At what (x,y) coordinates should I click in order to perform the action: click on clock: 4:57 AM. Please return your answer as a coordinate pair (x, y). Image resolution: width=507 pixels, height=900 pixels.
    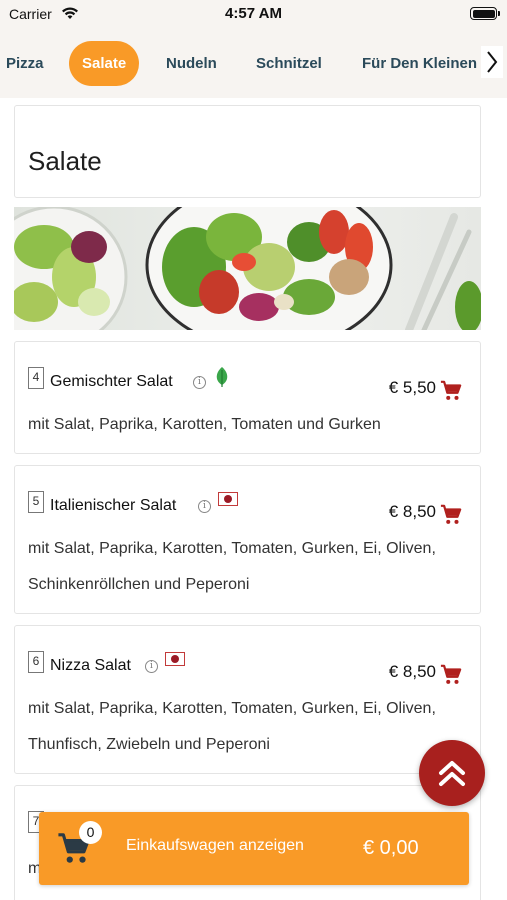
    Looking at the image, I should click on (253, 13).